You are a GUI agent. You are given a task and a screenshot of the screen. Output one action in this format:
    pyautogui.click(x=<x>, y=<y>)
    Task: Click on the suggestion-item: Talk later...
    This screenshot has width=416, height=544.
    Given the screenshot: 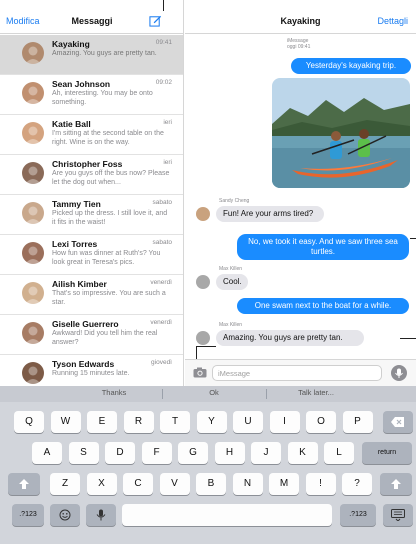 What is the action you would take?
    pyautogui.click(x=316, y=392)
    